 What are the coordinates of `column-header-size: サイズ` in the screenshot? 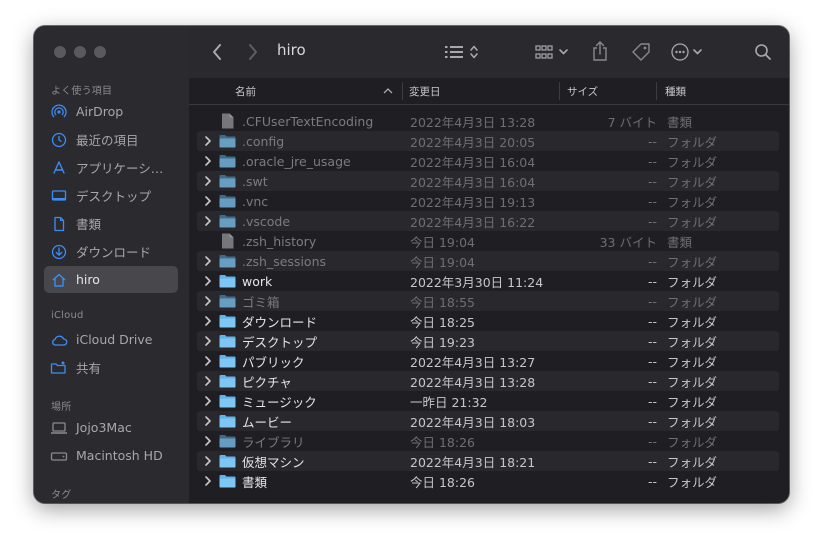 It's located at (582, 91).